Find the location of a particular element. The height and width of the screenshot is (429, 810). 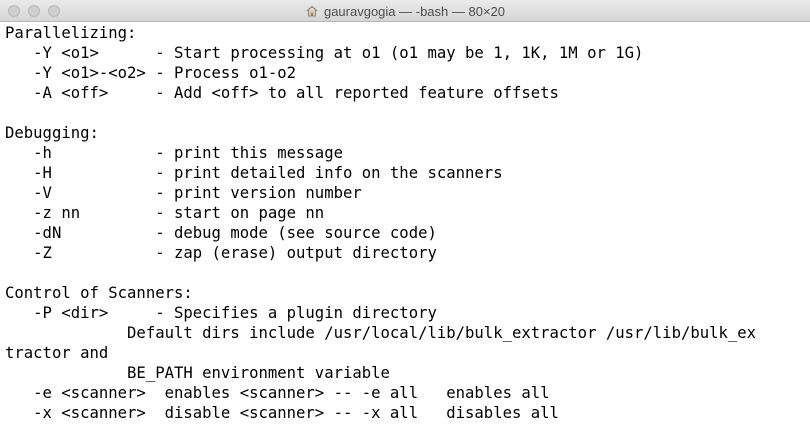

terminal-line: -dN - debug mode (see source code) is located at coordinates (221, 233).